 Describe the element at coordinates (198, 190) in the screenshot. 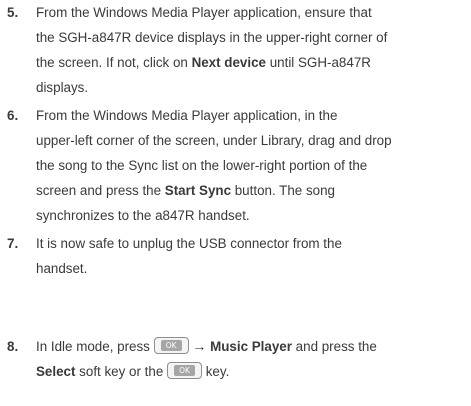

I see `start-sync-label: Start Sync` at that location.